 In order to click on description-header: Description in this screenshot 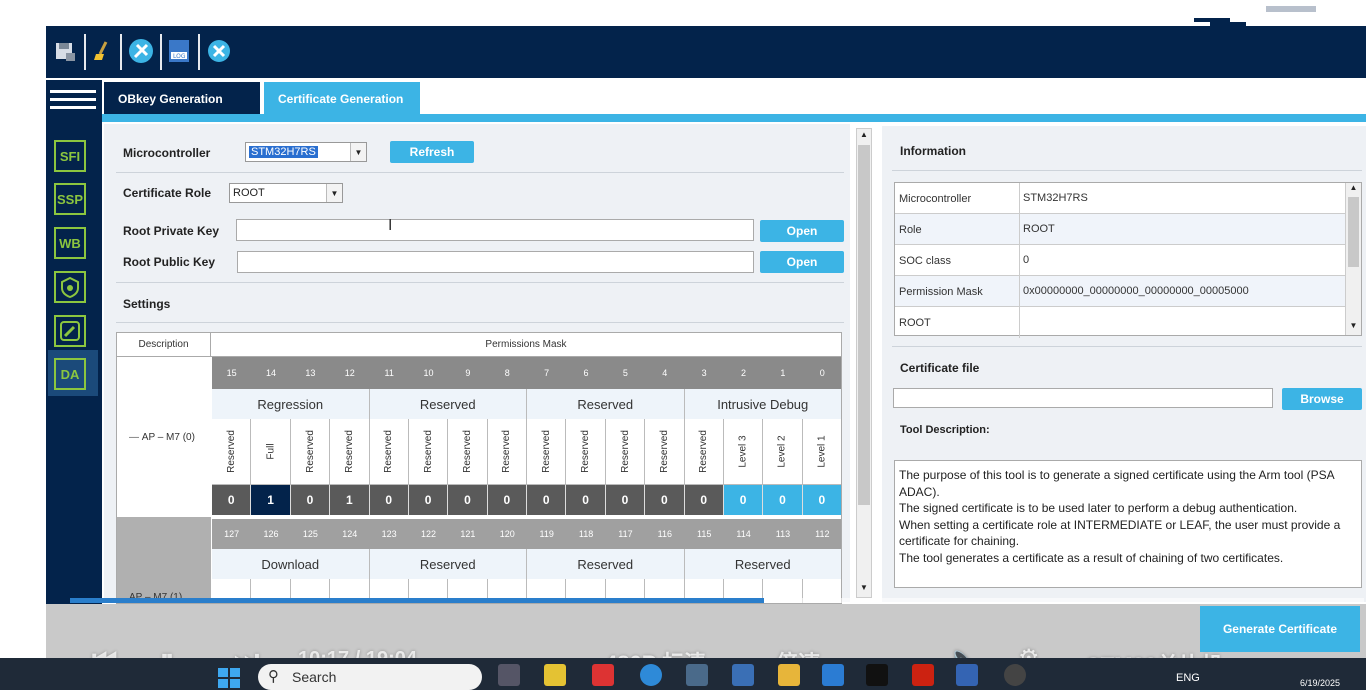, I will do `click(164, 345)`.